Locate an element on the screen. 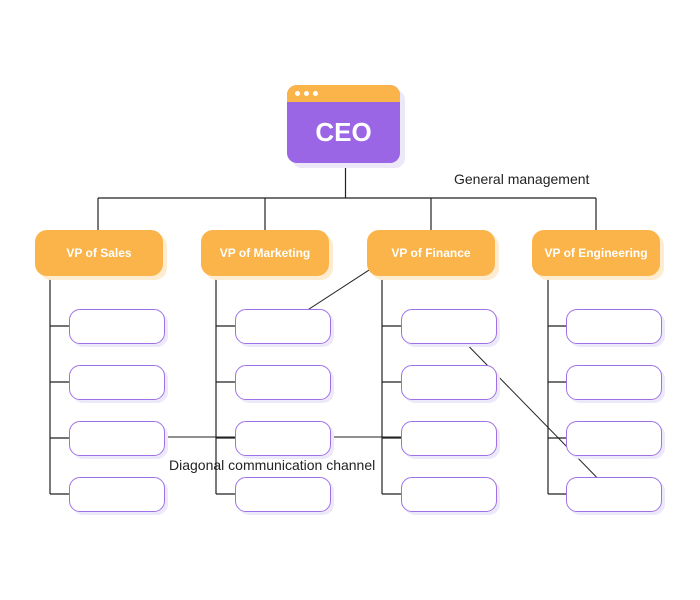  general-management-label: General management is located at coordinates (522, 179).